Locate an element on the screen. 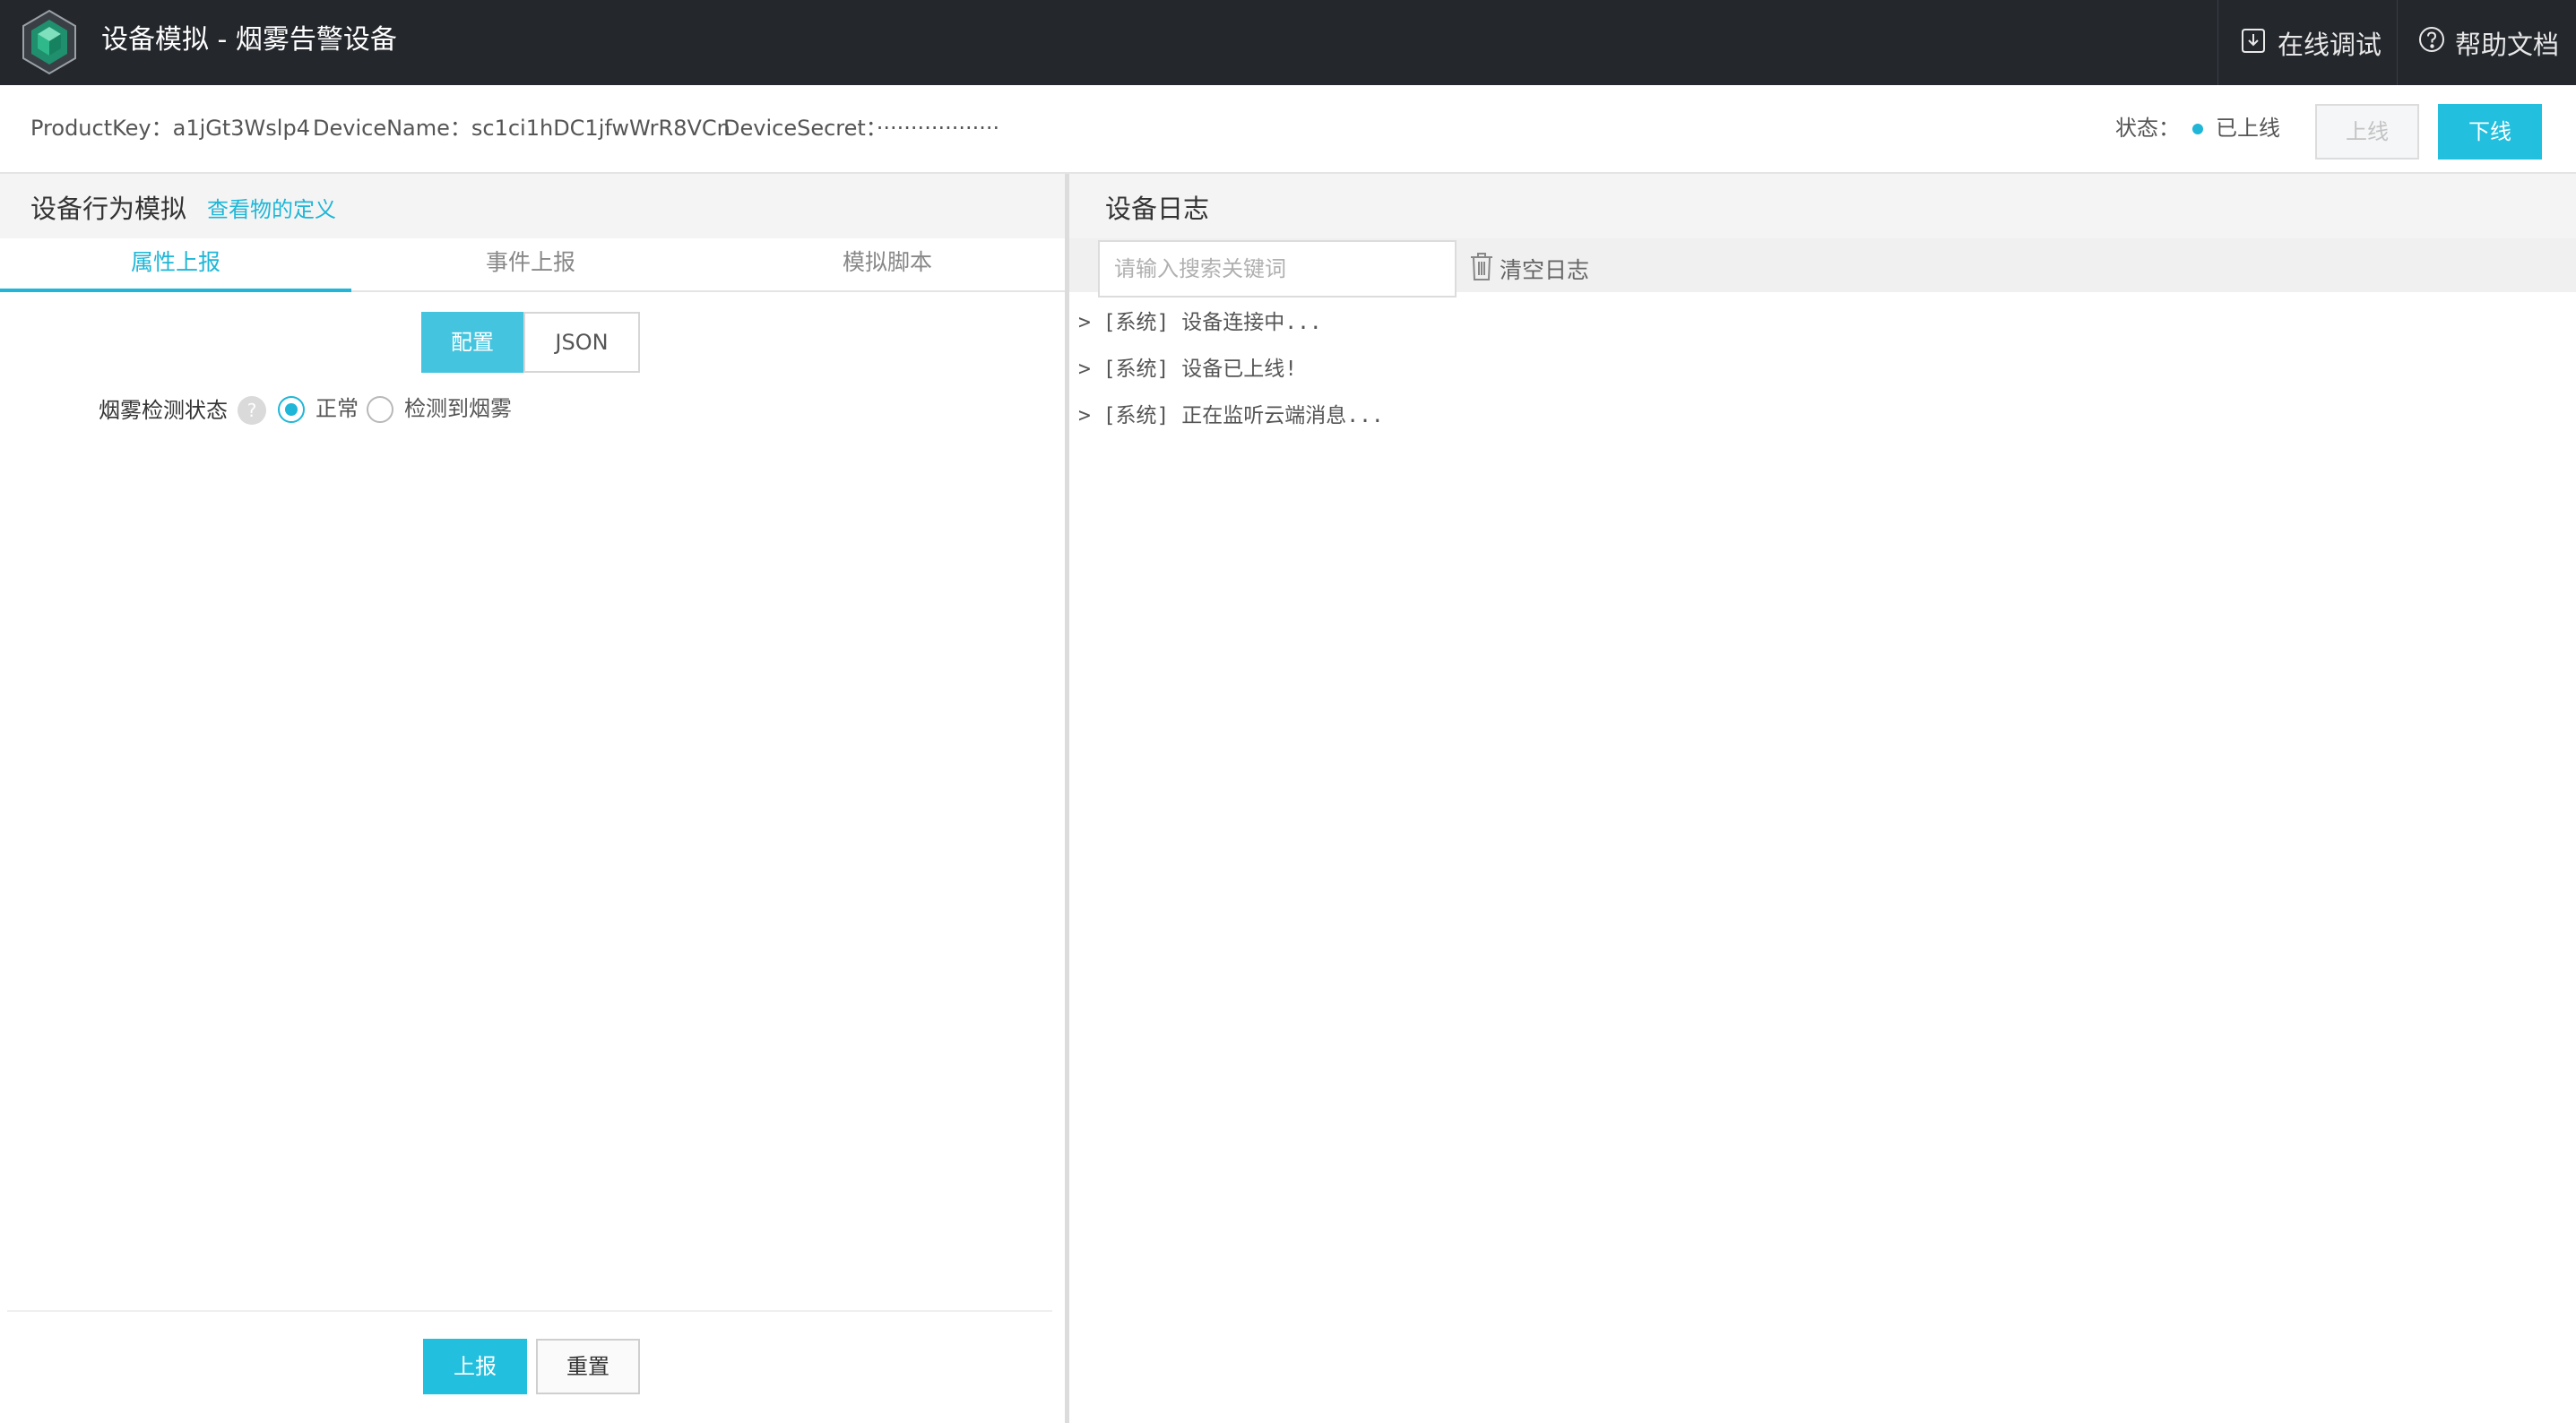 This screenshot has height=1423, width=2576. app-title: 设备模拟 - 烟雾告警设备 is located at coordinates (249, 40).